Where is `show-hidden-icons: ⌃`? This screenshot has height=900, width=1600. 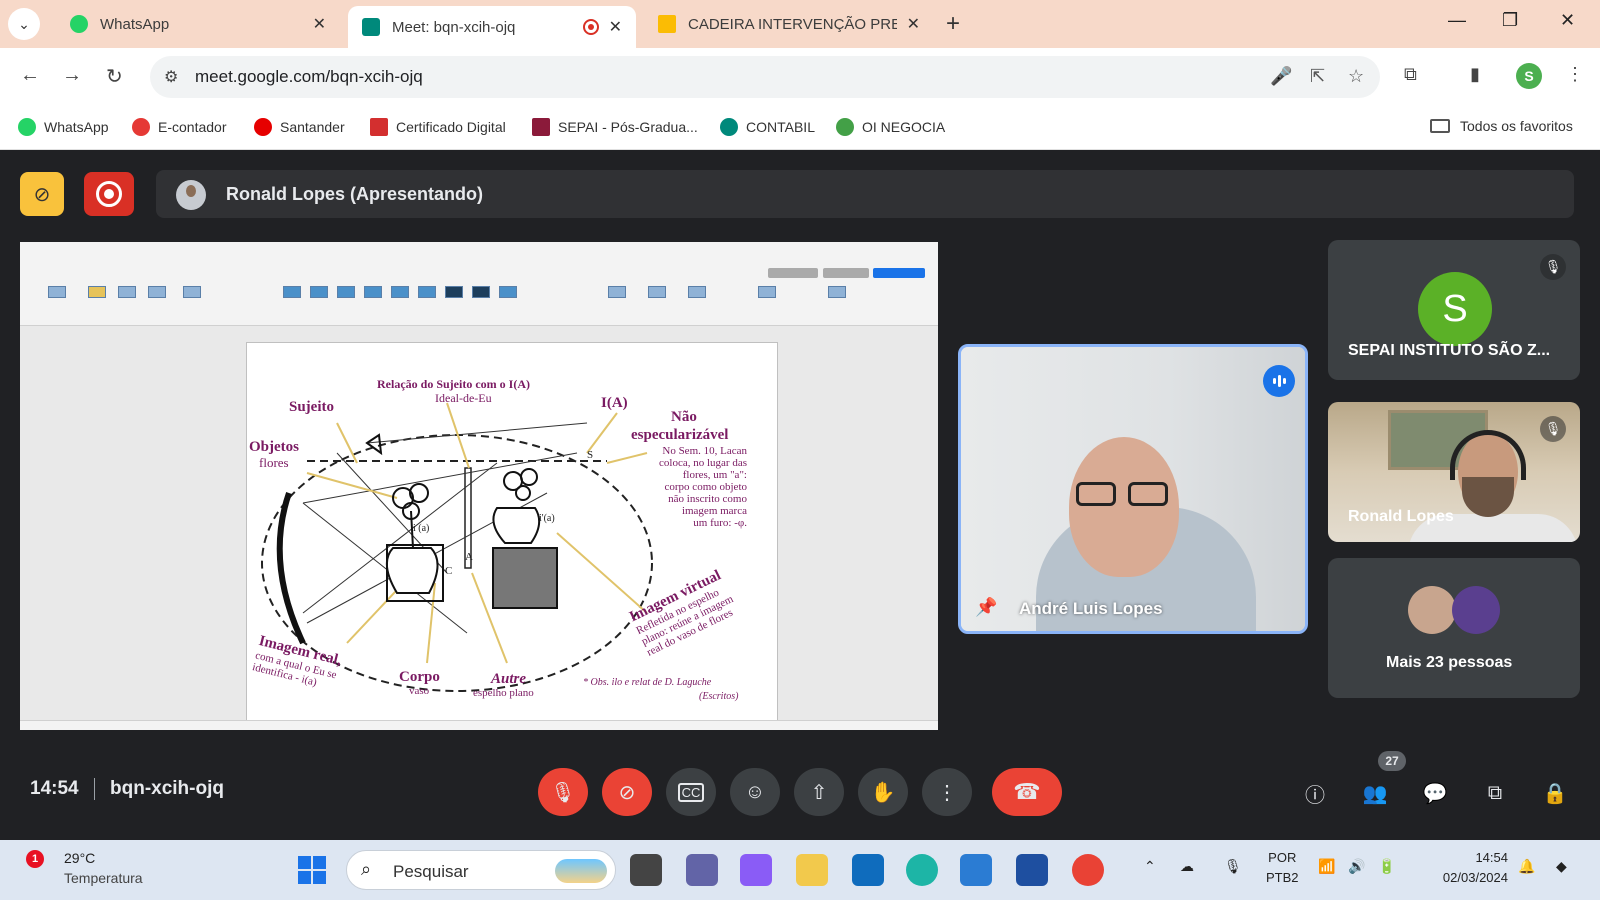 show-hidden-icons: ⌃ is located at coordinates (1150, 866).